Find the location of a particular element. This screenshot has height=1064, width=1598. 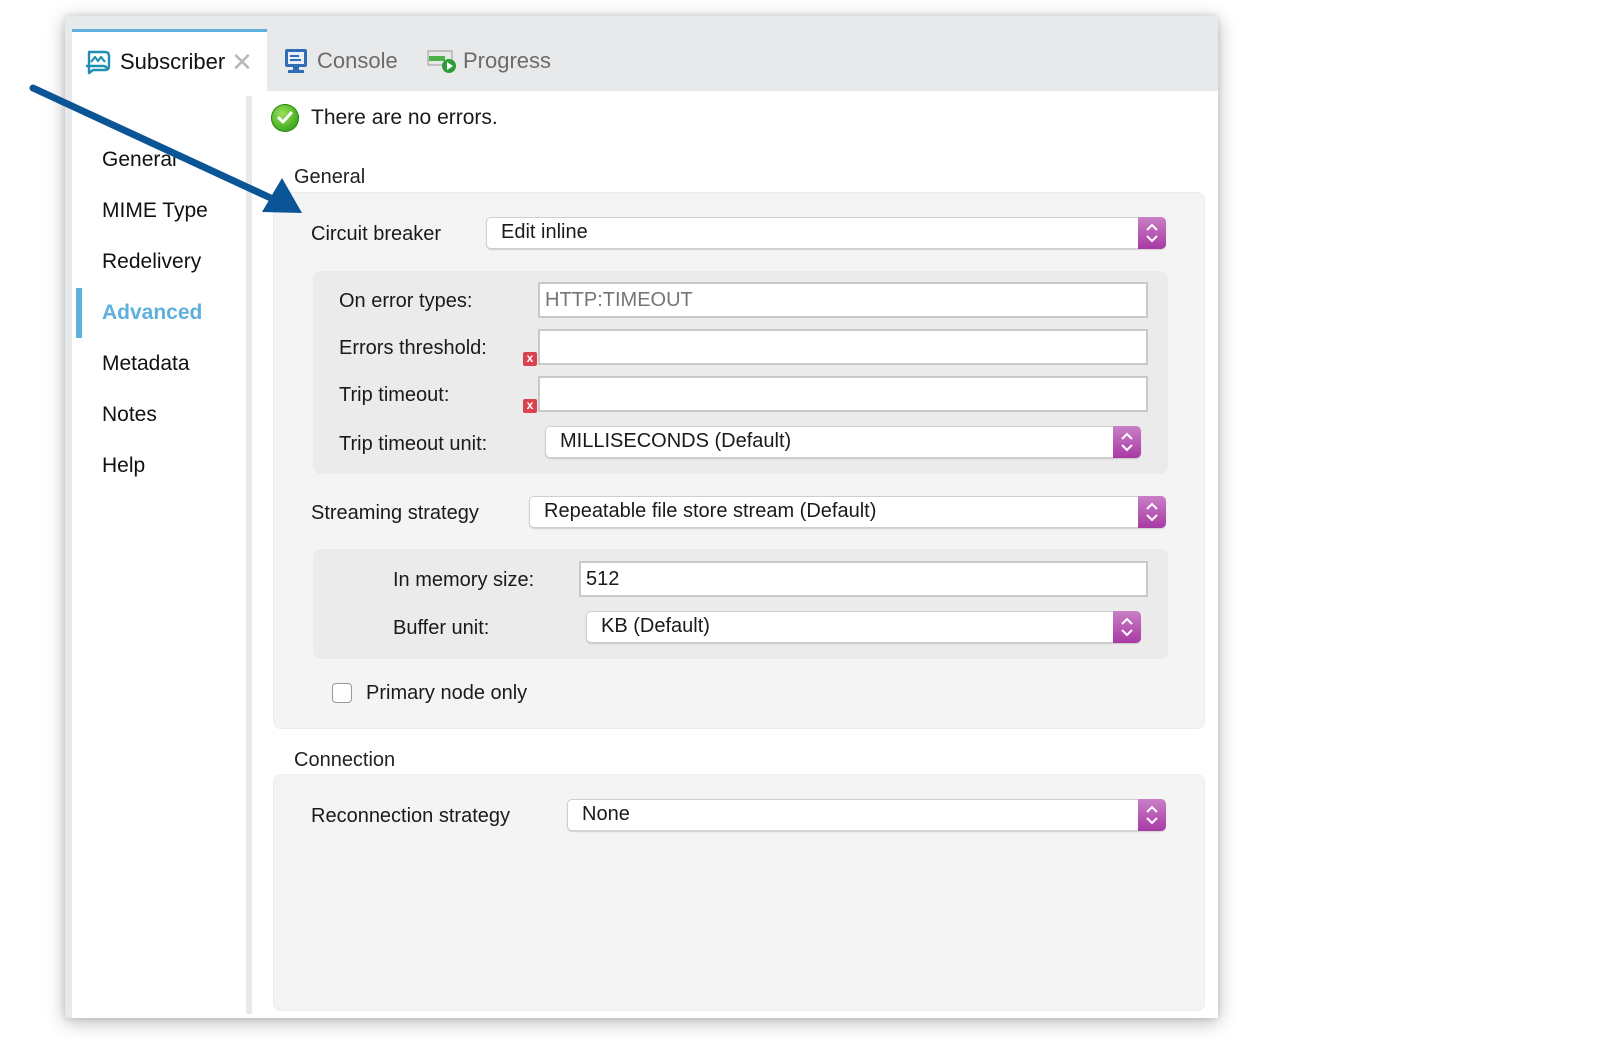

check-circle-icon is located at coordinates (285, 118).